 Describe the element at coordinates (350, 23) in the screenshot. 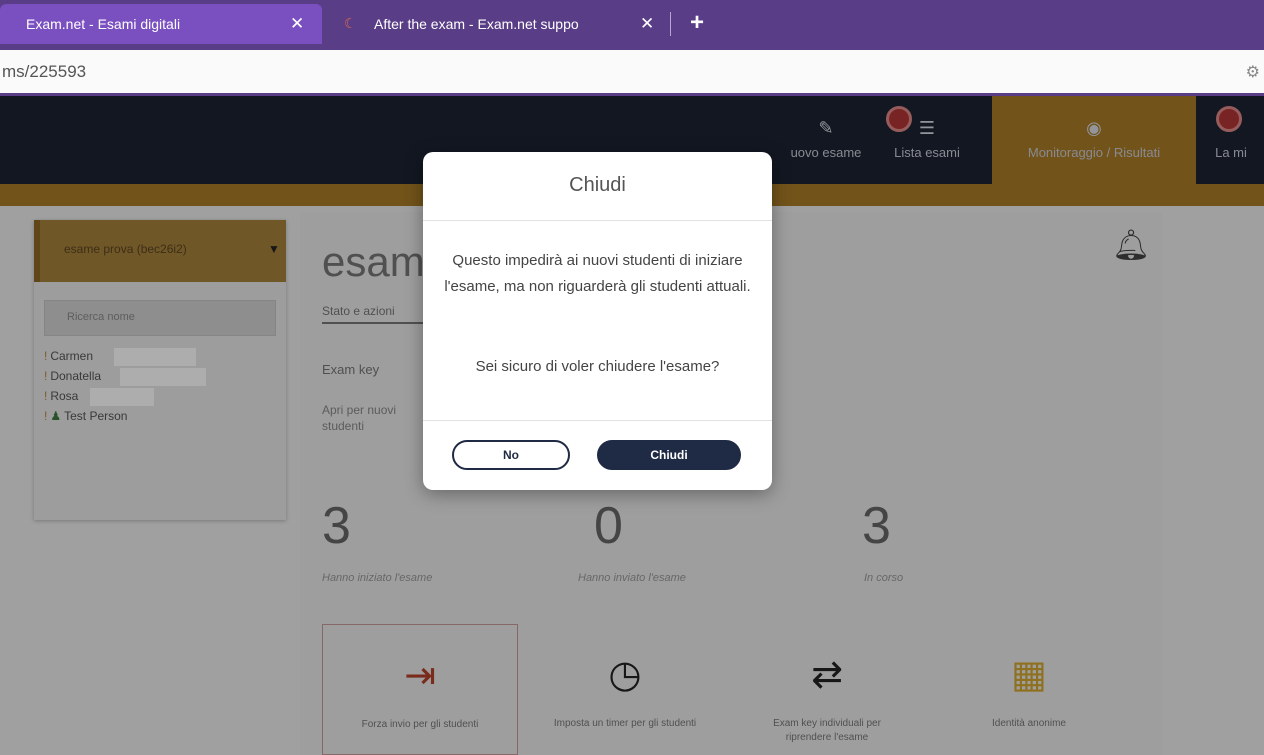

I see `loading-icon: ☾` at that location.